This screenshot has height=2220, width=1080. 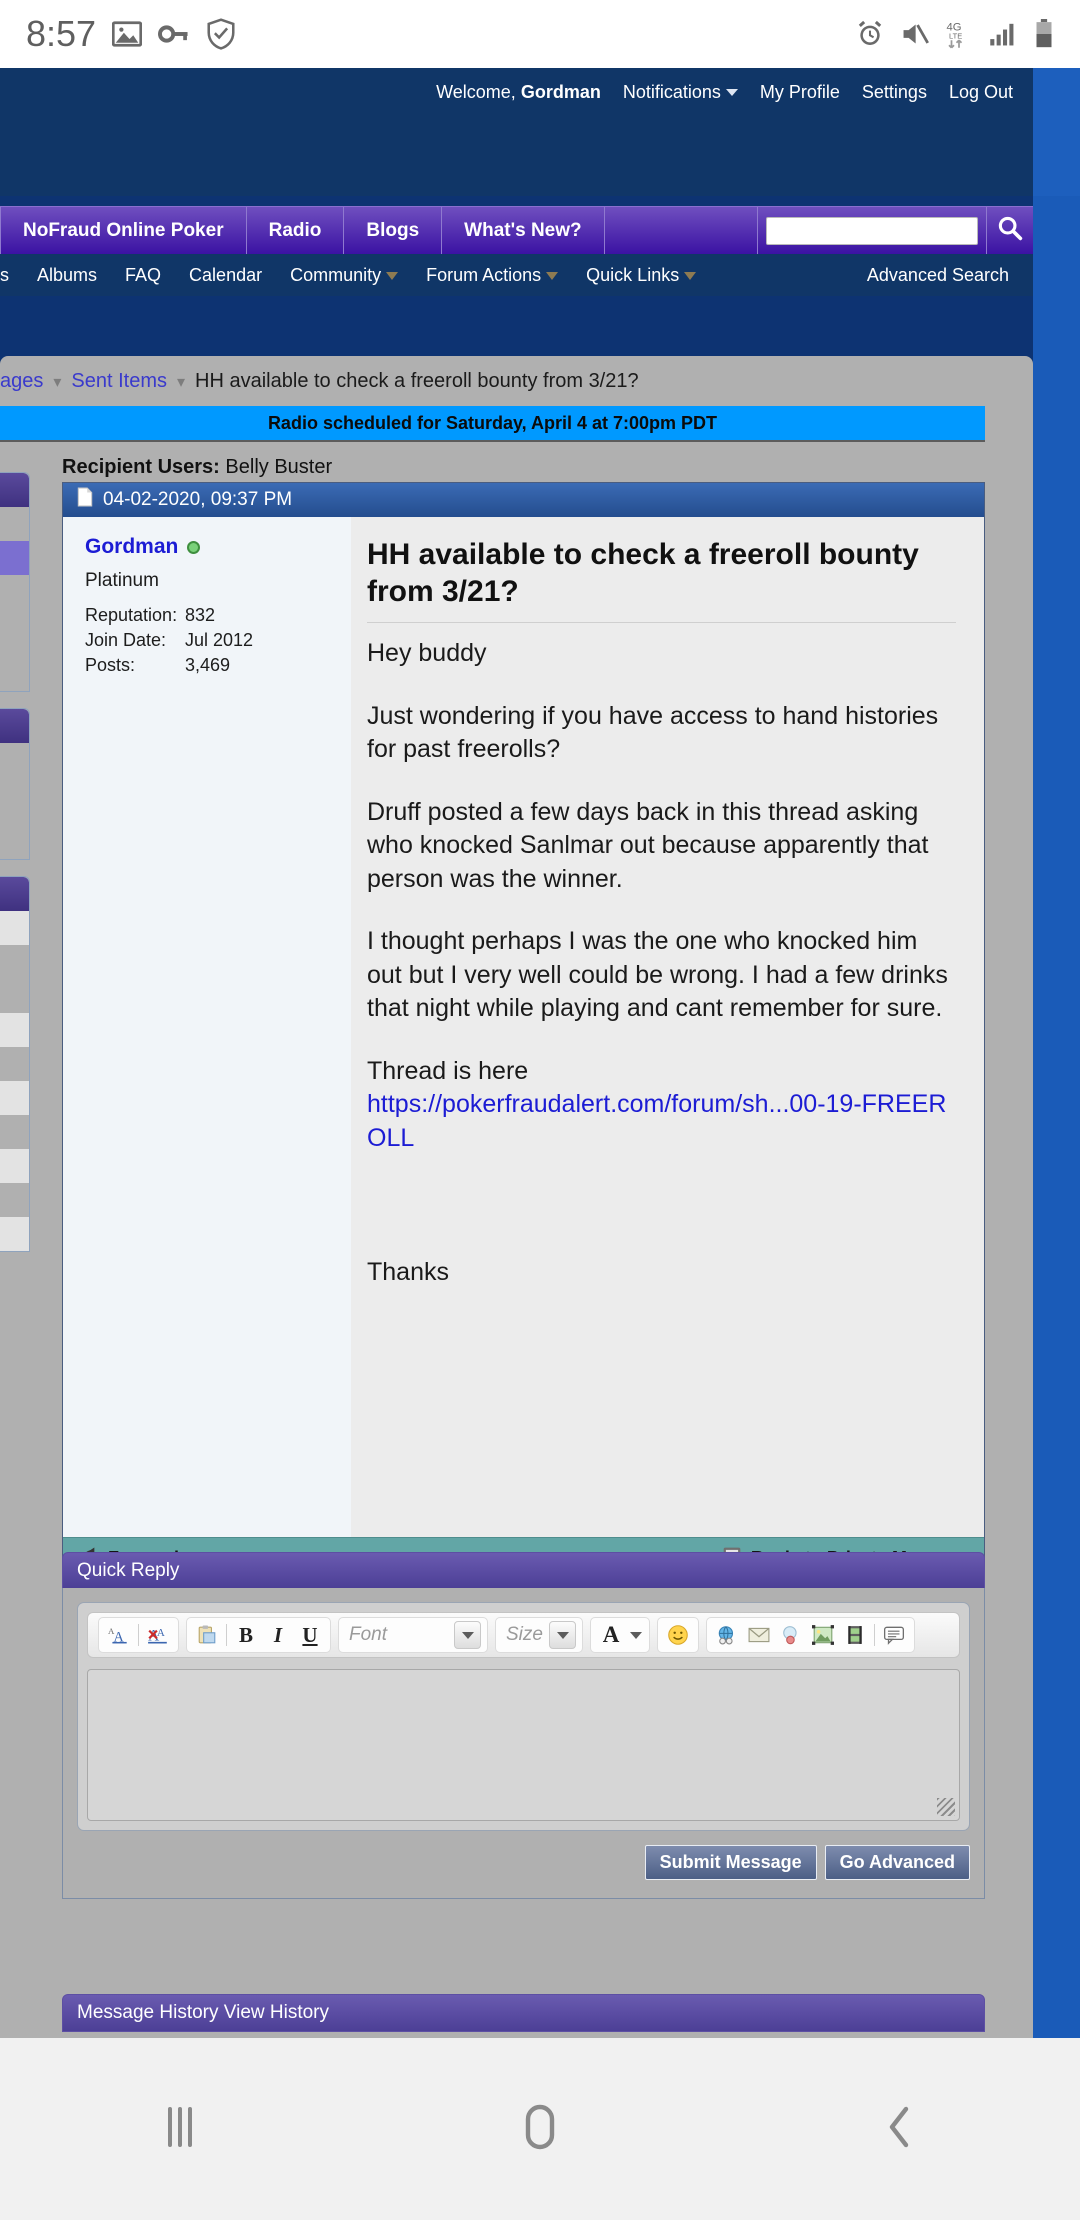 I want to click on subnav-item-albums: Albums, so click(x=67, y=275).